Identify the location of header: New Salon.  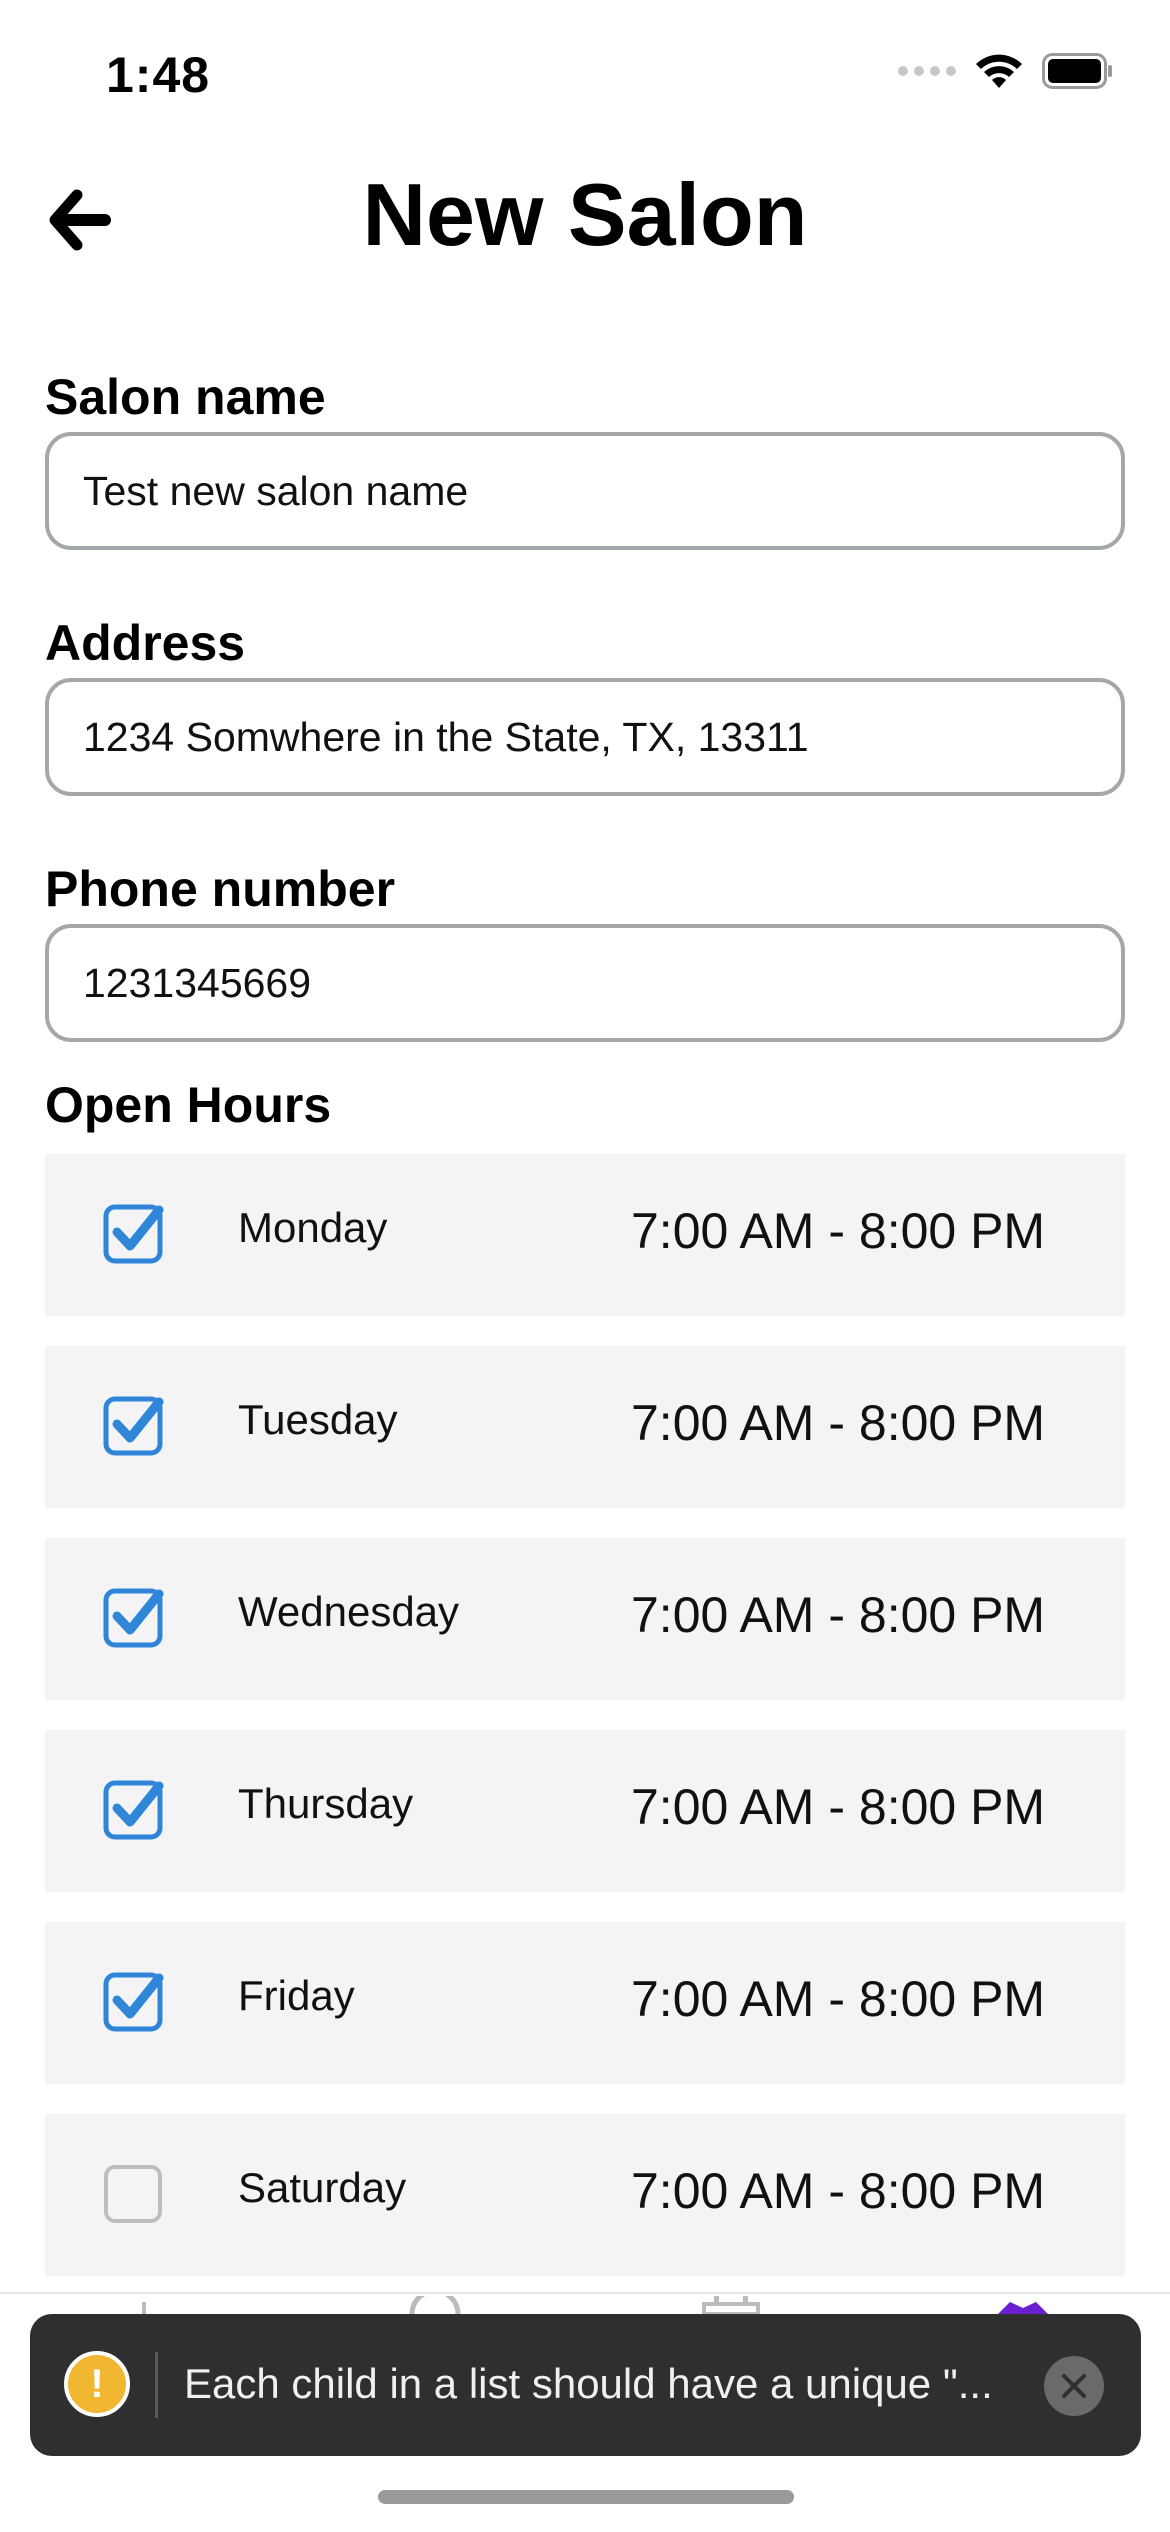
(585, 215).